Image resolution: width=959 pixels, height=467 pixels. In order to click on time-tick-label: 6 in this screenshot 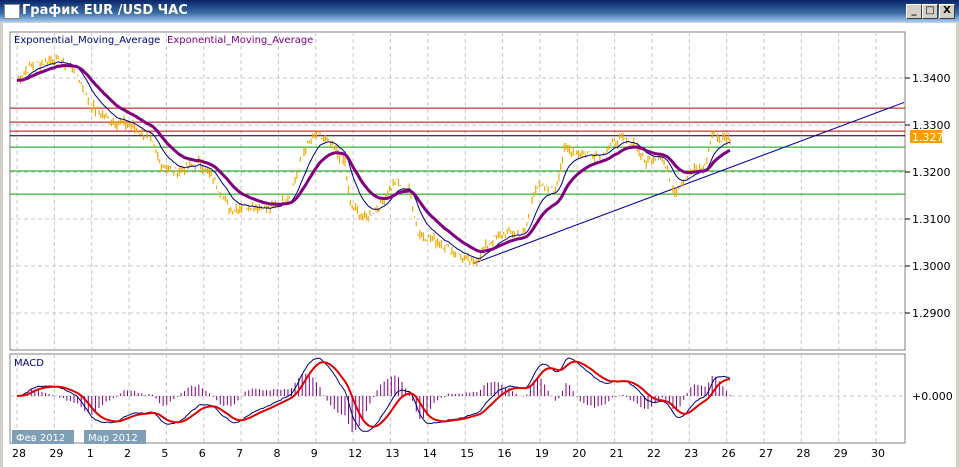, I will do `click(202, 453)`.